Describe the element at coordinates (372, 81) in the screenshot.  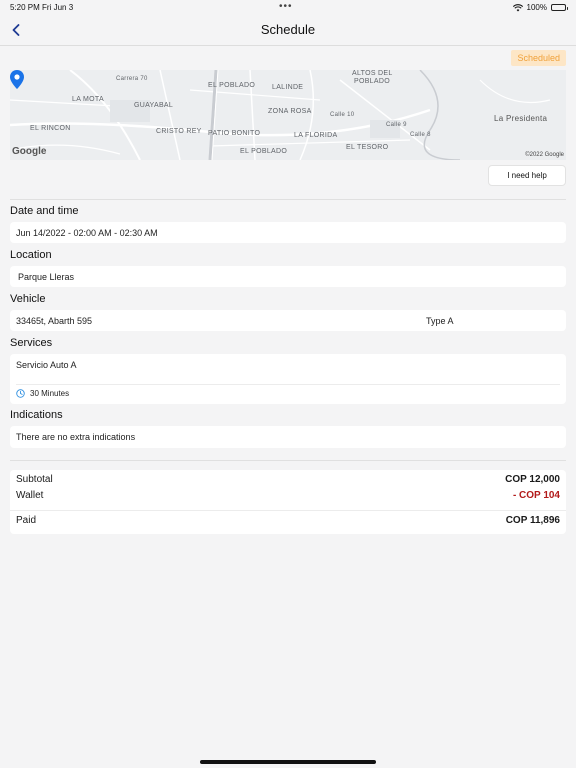
I see `map-label: POBLADO` at that location.